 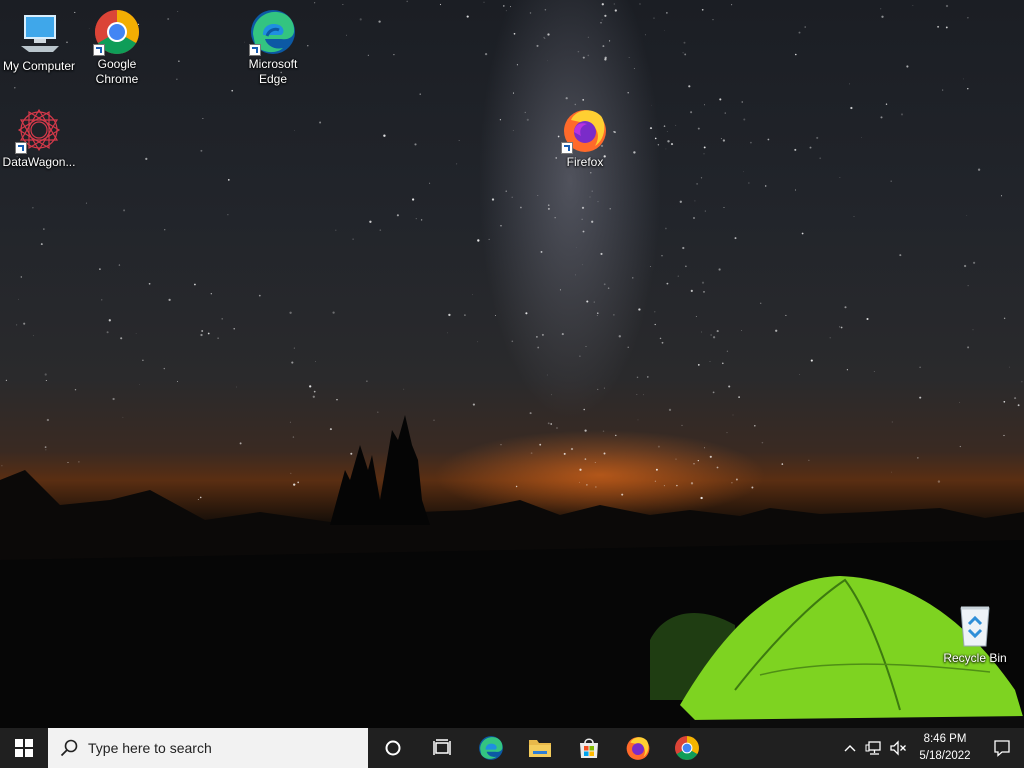 I want to click on volume-button, so click(x=898, y=748).